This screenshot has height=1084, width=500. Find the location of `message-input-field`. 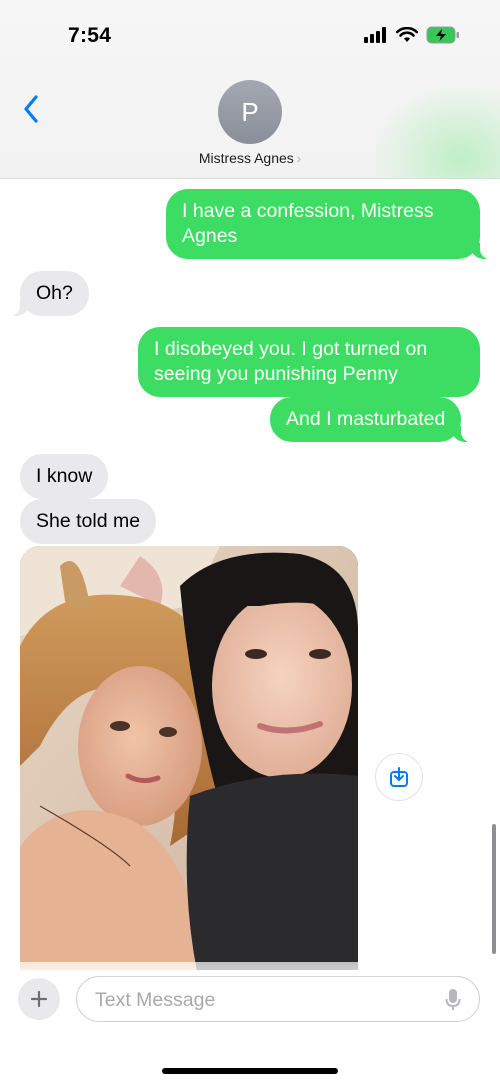

message-input-field is located at coordinates (278, 999).